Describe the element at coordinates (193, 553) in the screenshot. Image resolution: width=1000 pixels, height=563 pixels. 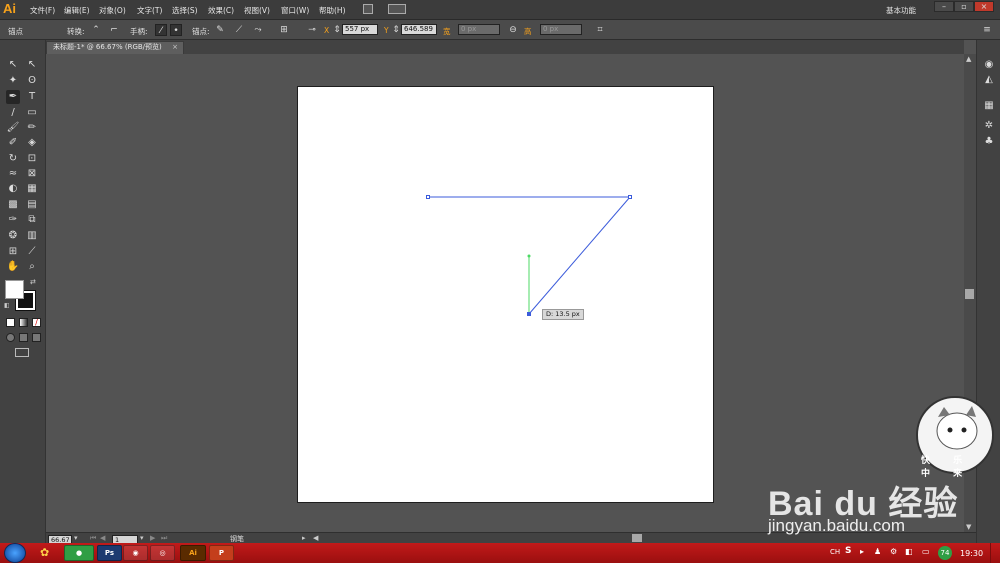
I see `taskbar-illustrator: Ai` at that location.